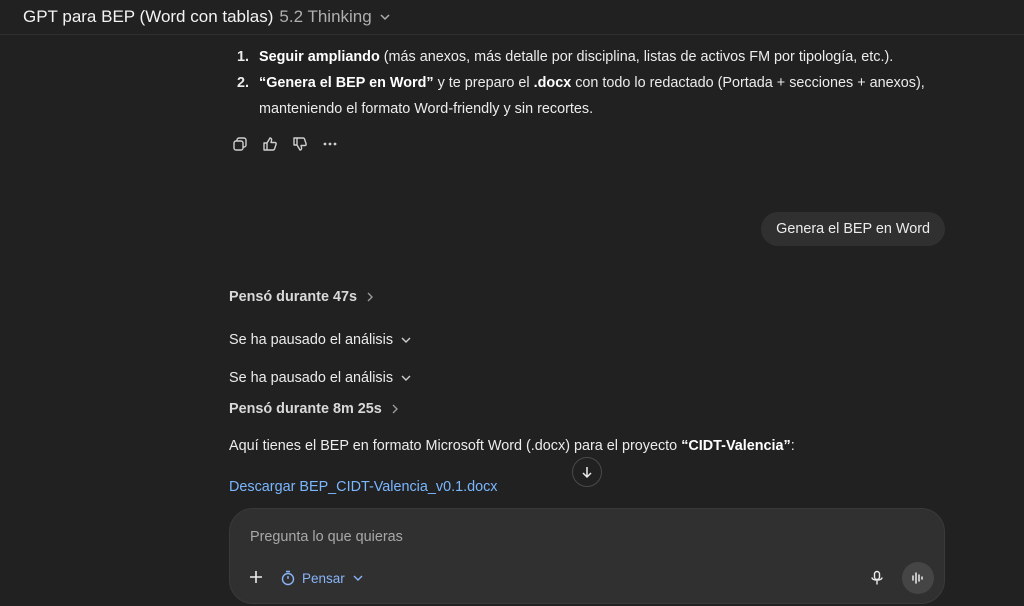 Image resolution: width=1024 pixels, height=606 pixels. What do you see at coordinates (587, 556) in the screenshot?
I see `composer: Pensar` at bounding box center [587, 556].